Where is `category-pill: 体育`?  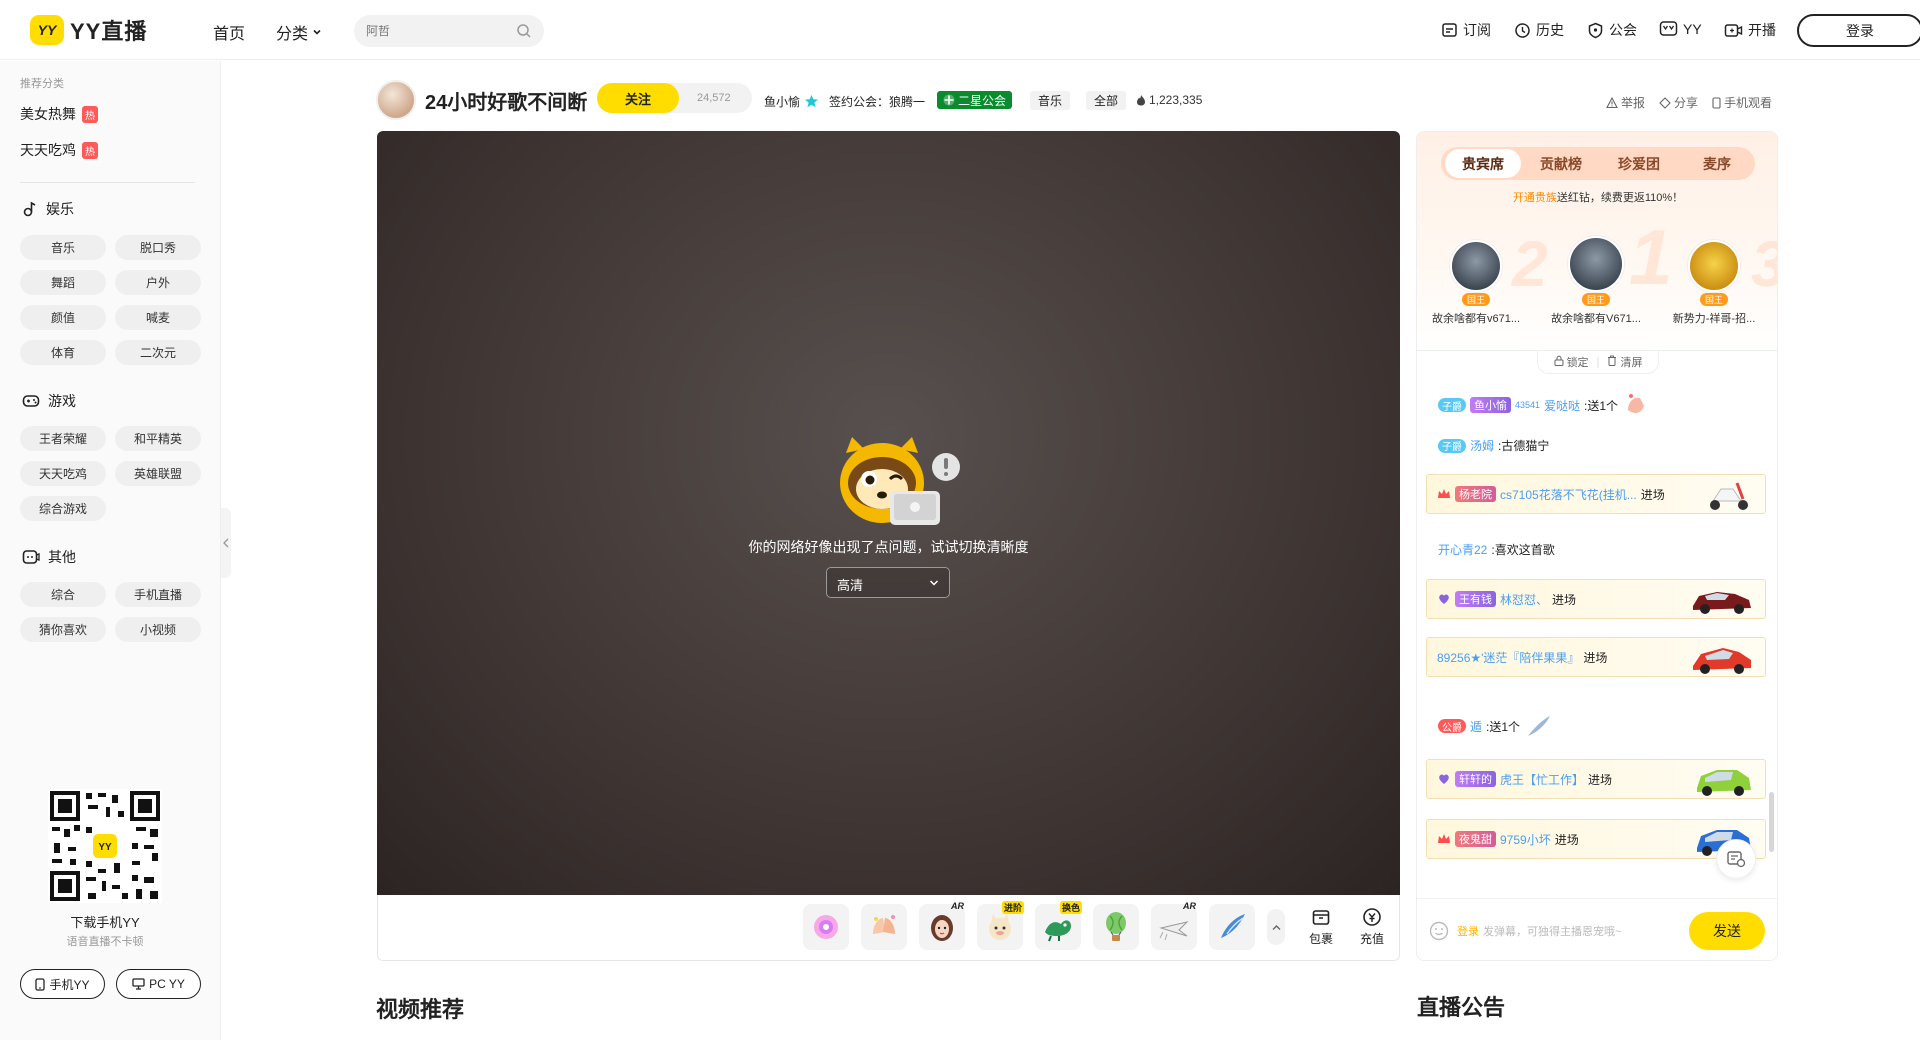 category-pill: 体育 is located at coordinates (63, 352).